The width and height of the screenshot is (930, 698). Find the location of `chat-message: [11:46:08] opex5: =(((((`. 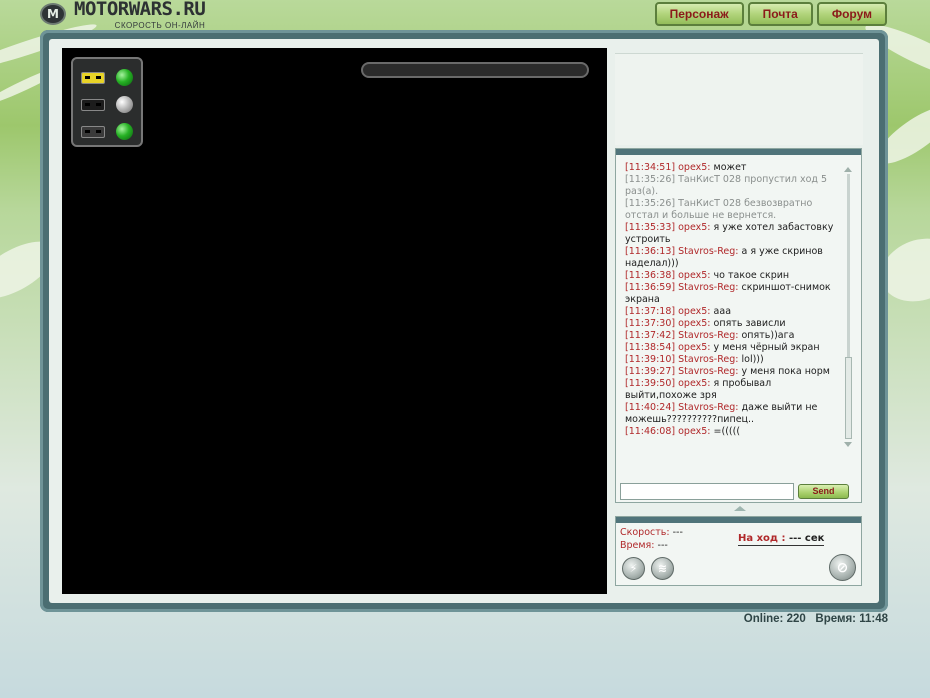

chat-message: [11:46:08] opex5: =((((( is located at coordinates (732, 432).